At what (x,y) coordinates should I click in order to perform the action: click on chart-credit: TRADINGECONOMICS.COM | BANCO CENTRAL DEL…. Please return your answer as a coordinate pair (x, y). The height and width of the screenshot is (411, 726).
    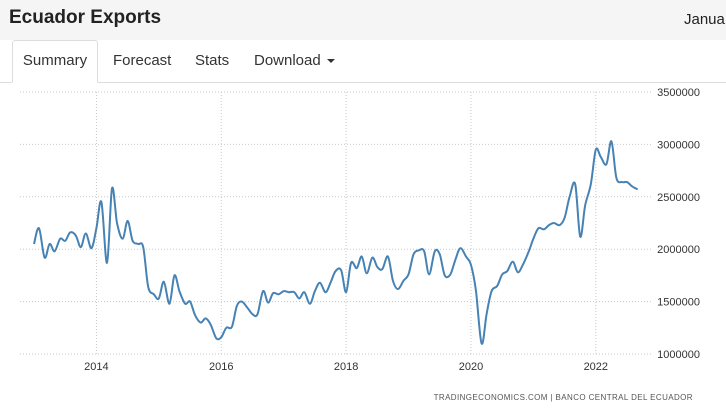
    Looking at the image, I should click on (563, 397).